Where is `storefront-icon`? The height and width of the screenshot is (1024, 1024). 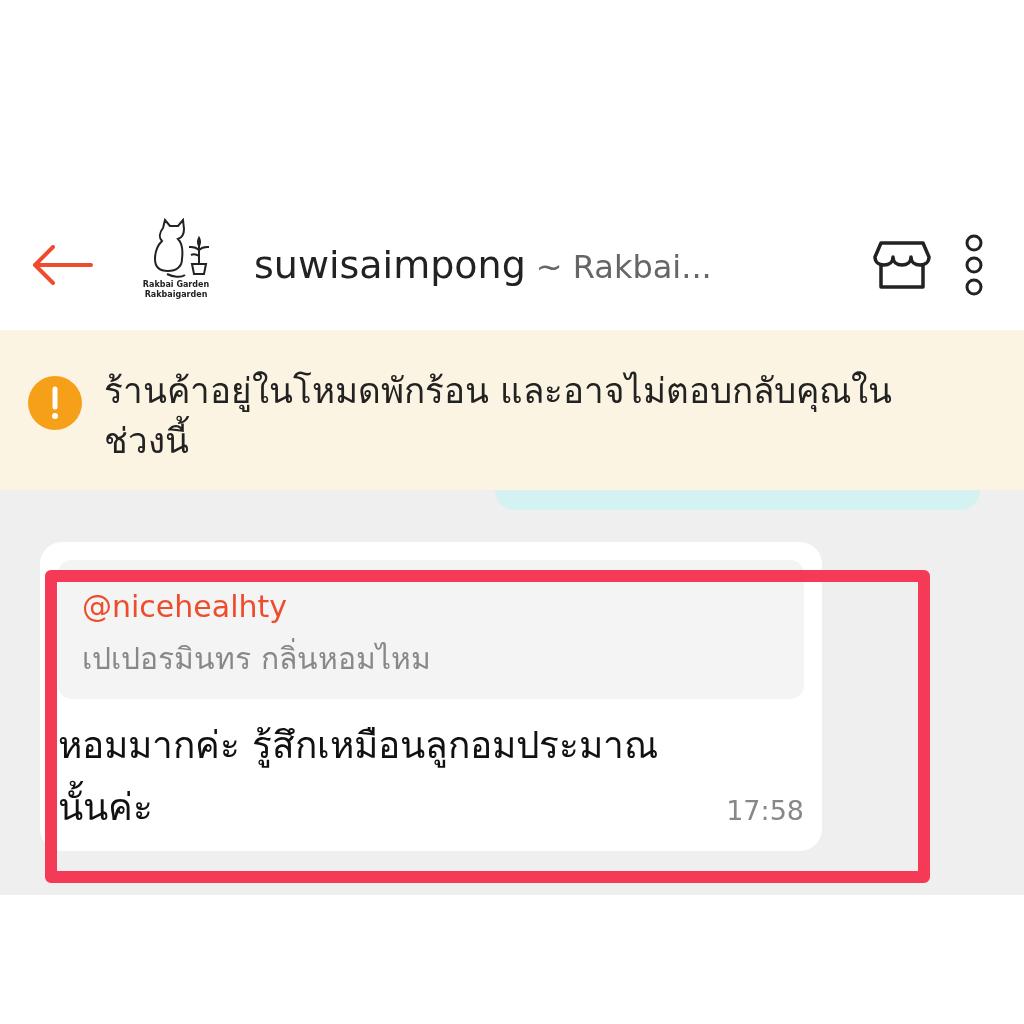
storefront-icon is located at coordinates (902, 265).